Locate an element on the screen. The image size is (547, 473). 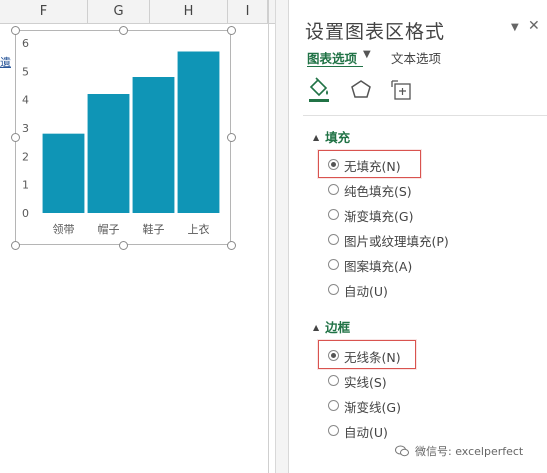
border-section-header: ▲ 边框 is located at coordinates (331, 326).